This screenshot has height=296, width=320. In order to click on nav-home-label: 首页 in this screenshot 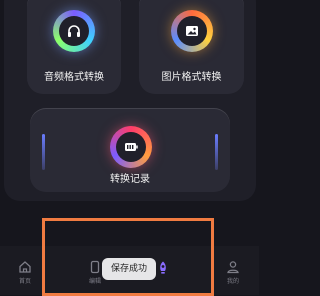, I will do `click(24, 281)`.